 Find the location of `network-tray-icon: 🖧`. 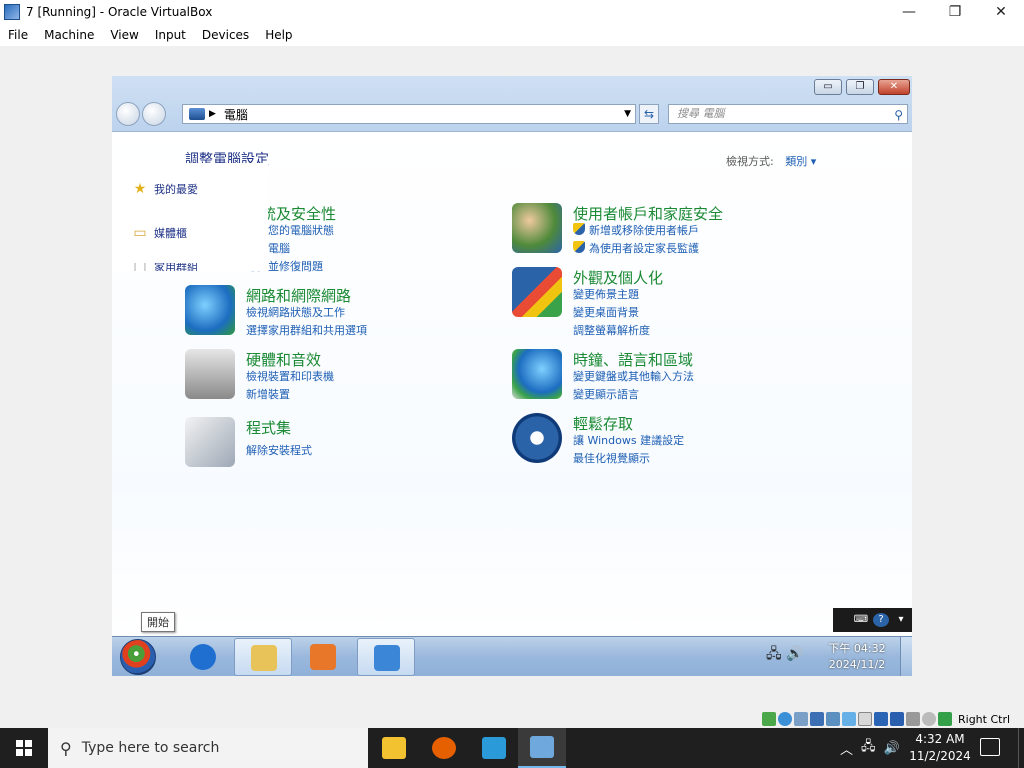

network-tray-icon: 🖧 is located at coordinates (774, 654).